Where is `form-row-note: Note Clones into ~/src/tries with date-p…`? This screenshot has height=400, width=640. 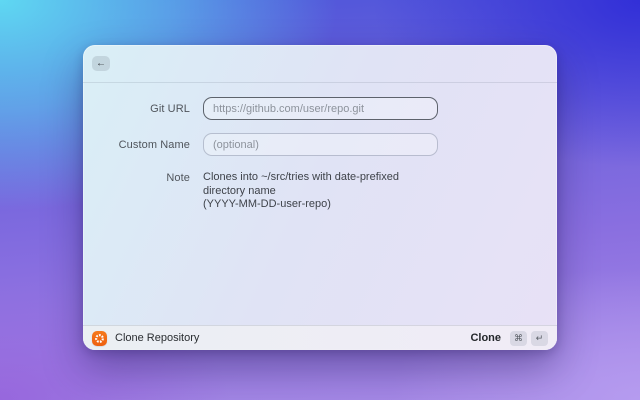
form-row-note: Note Clones into ~/src/tries with date-p… is located at coordinates (320, 191).